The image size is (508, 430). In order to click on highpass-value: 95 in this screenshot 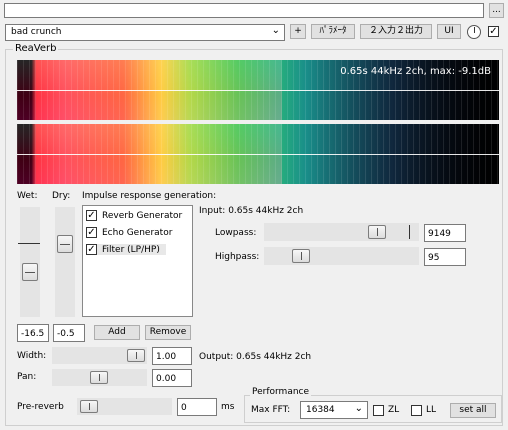, I will do `click(445, 257)`.